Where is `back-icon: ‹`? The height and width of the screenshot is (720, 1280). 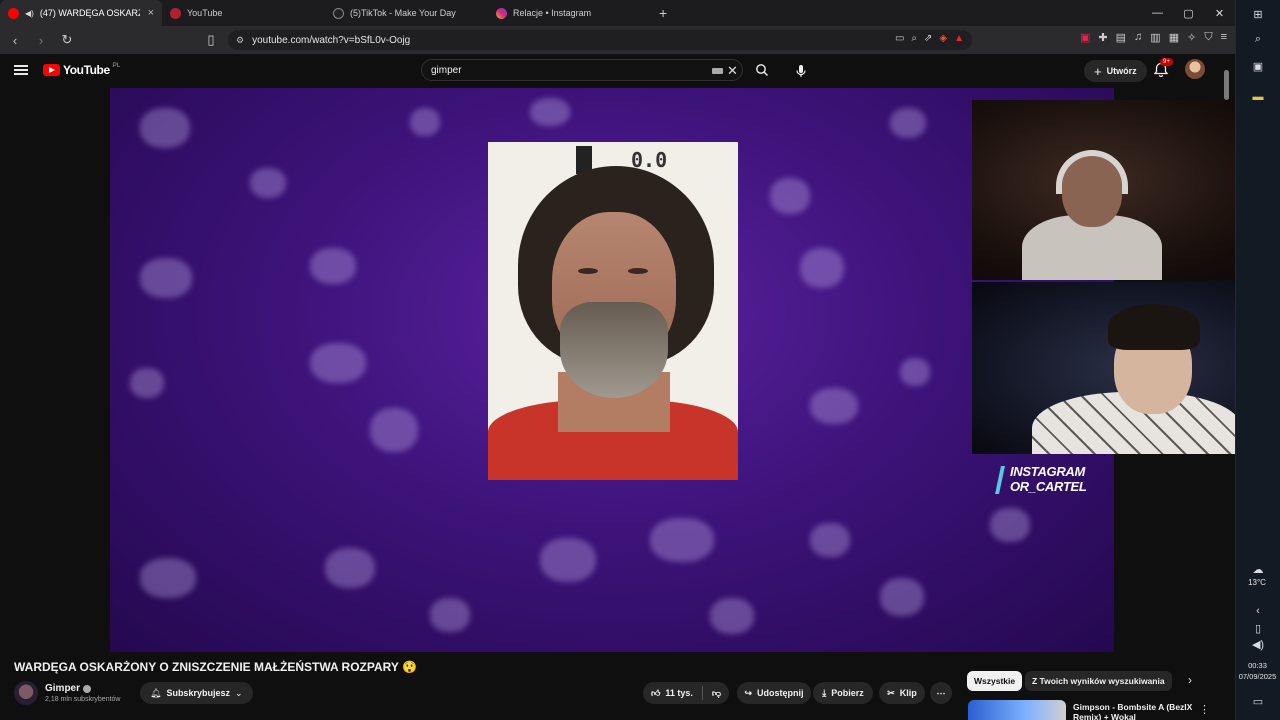
back-icon: ‹ is located at coordinates (15, 40).